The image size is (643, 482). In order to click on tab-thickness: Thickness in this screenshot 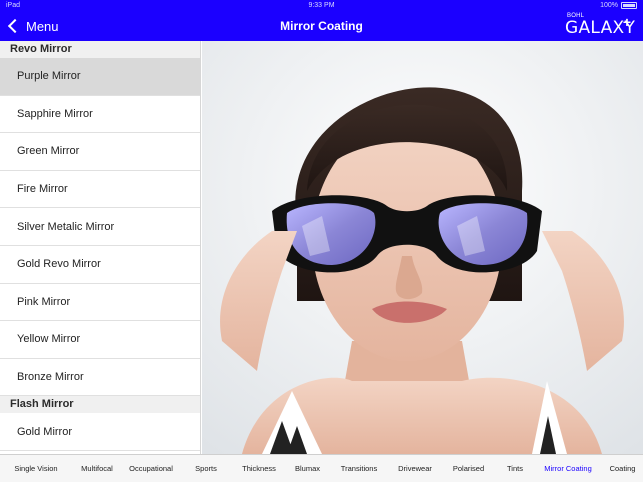, I will do `click(259, 468)`.